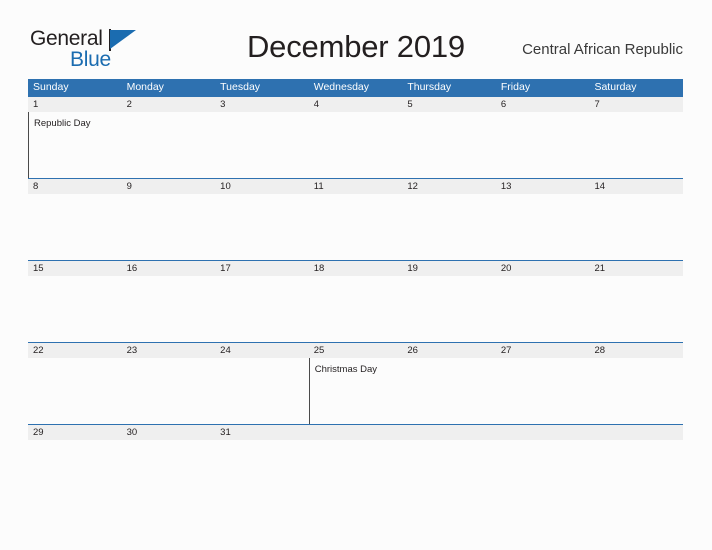  I want to click on date-cell: 19, so click(449, 268).